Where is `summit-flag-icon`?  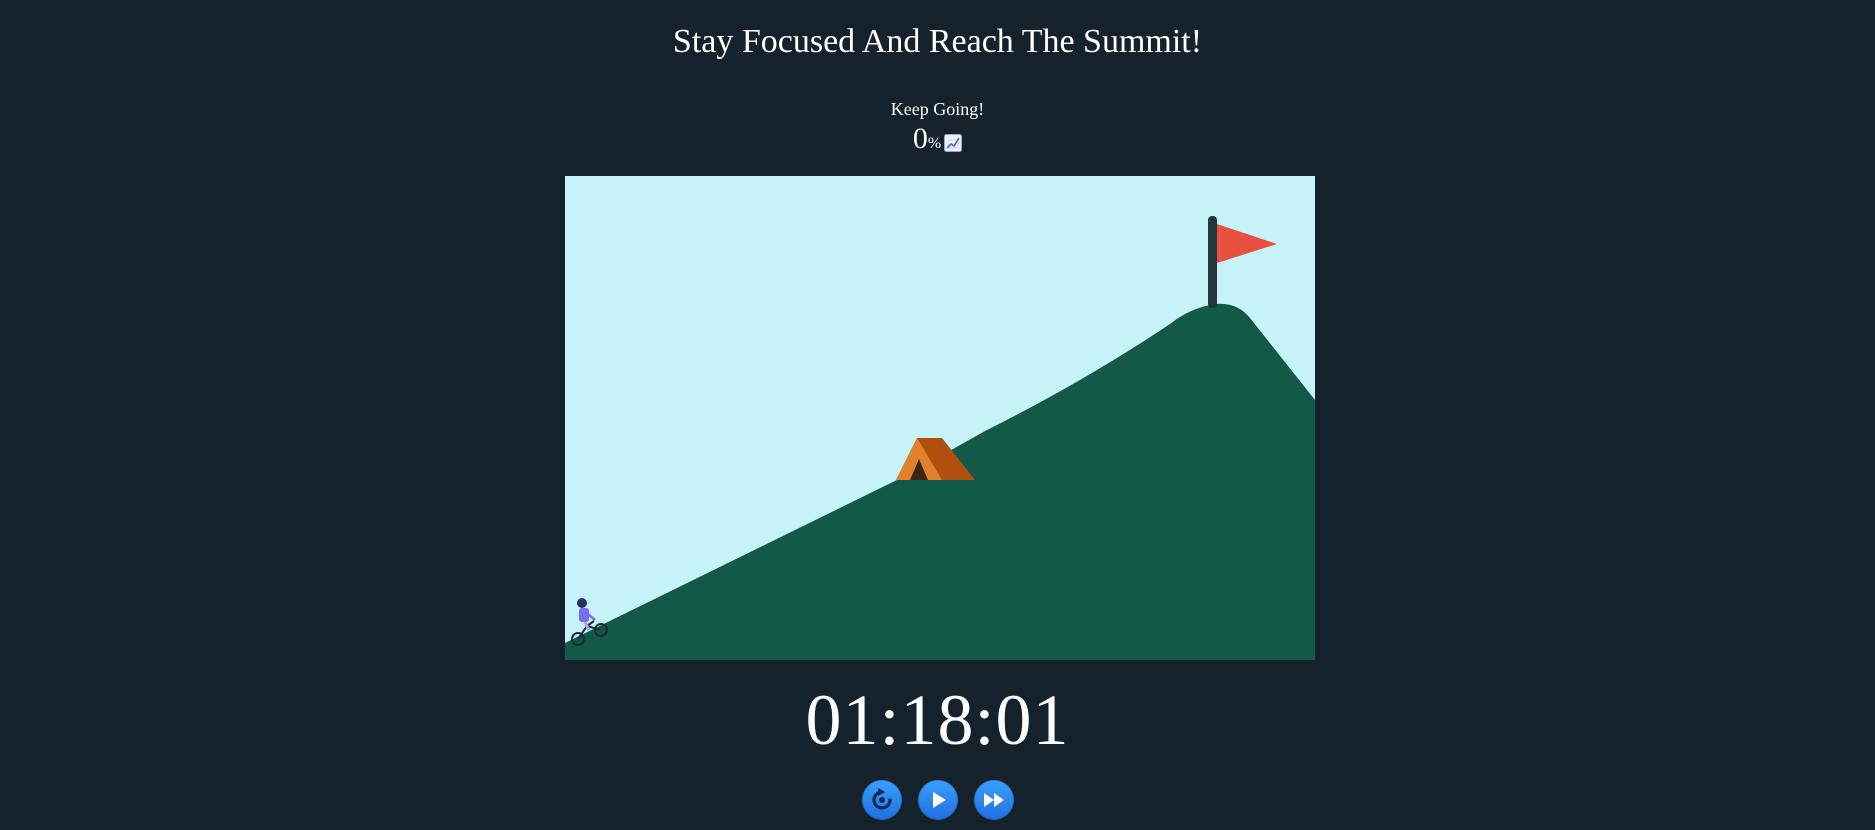
summit-flag-icon is located at coordinates (1242, 262).